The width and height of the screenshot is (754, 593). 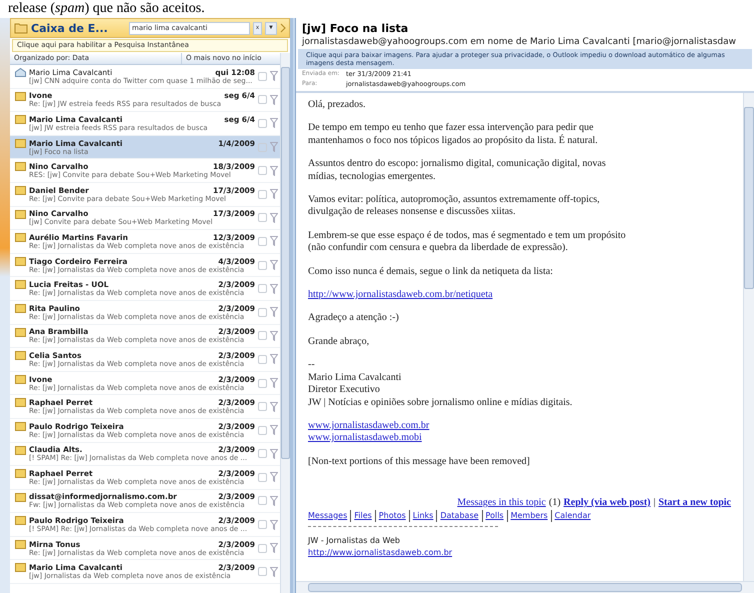 I want to click on paragraph: Agradeço a atenção :-), so click(x=353, y=318).